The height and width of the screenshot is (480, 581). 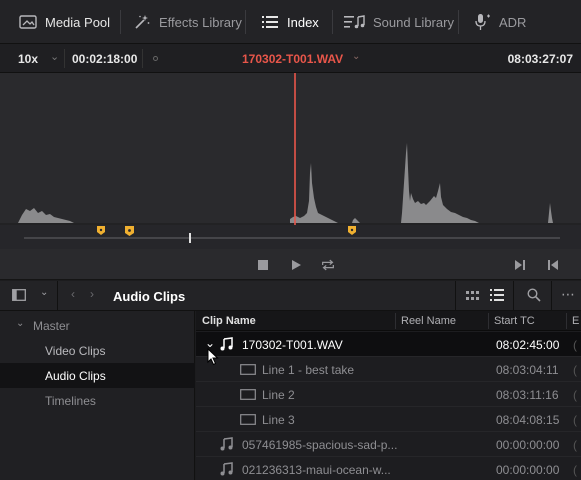 I want to click on bin-label: Timelines, so click(x=70, y=401).